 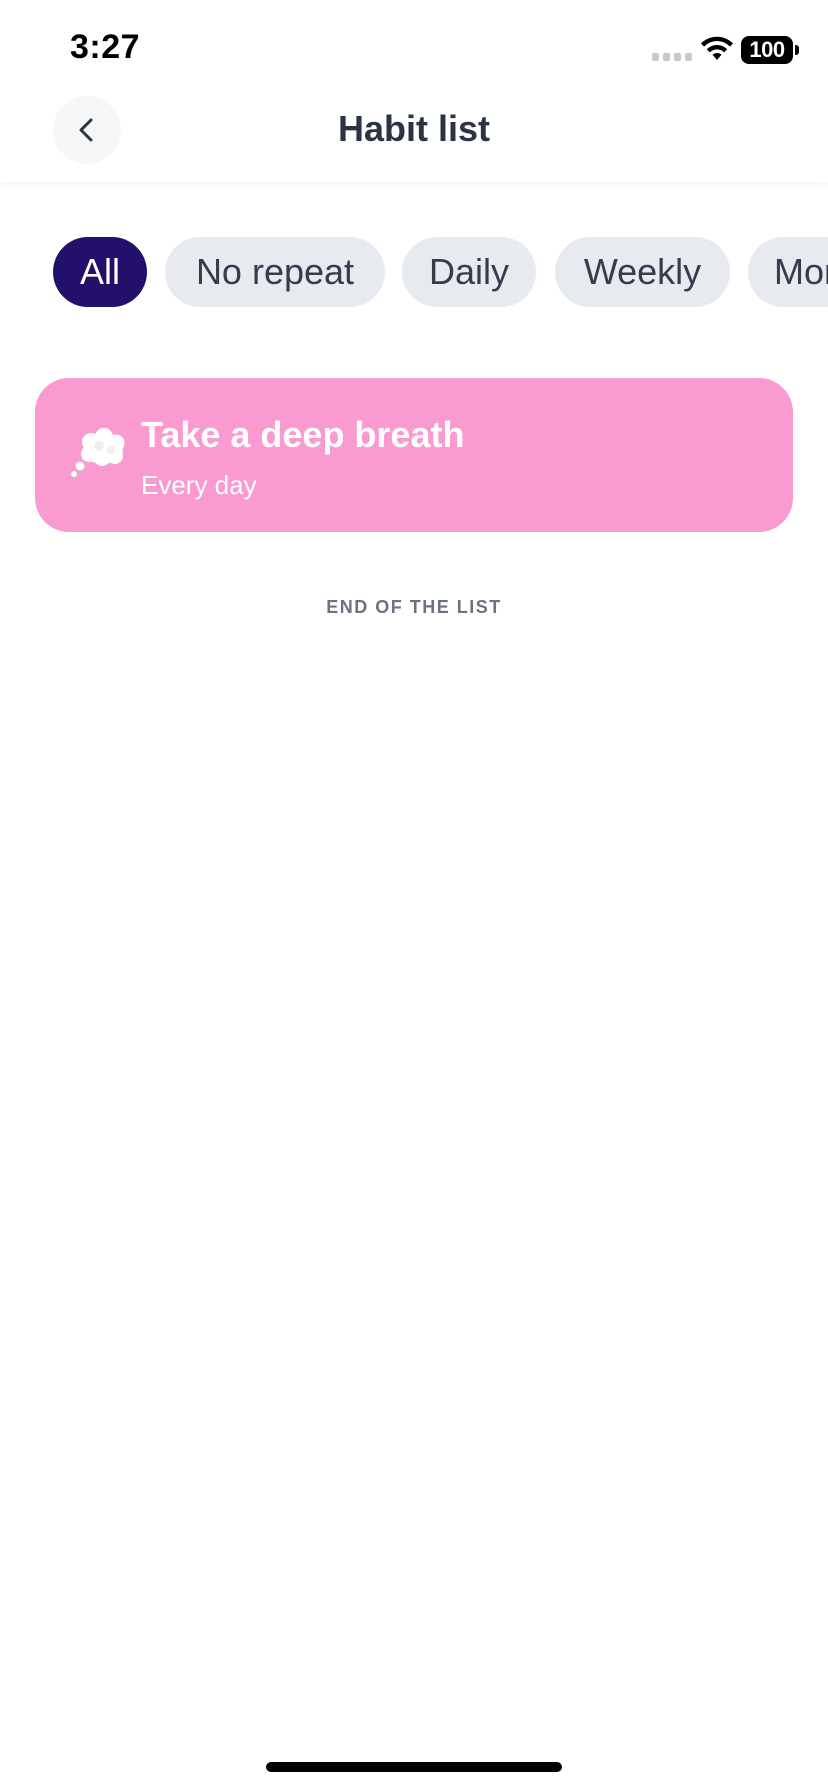 I want to click on status-time: 3:27, so click(x=105, y=47).